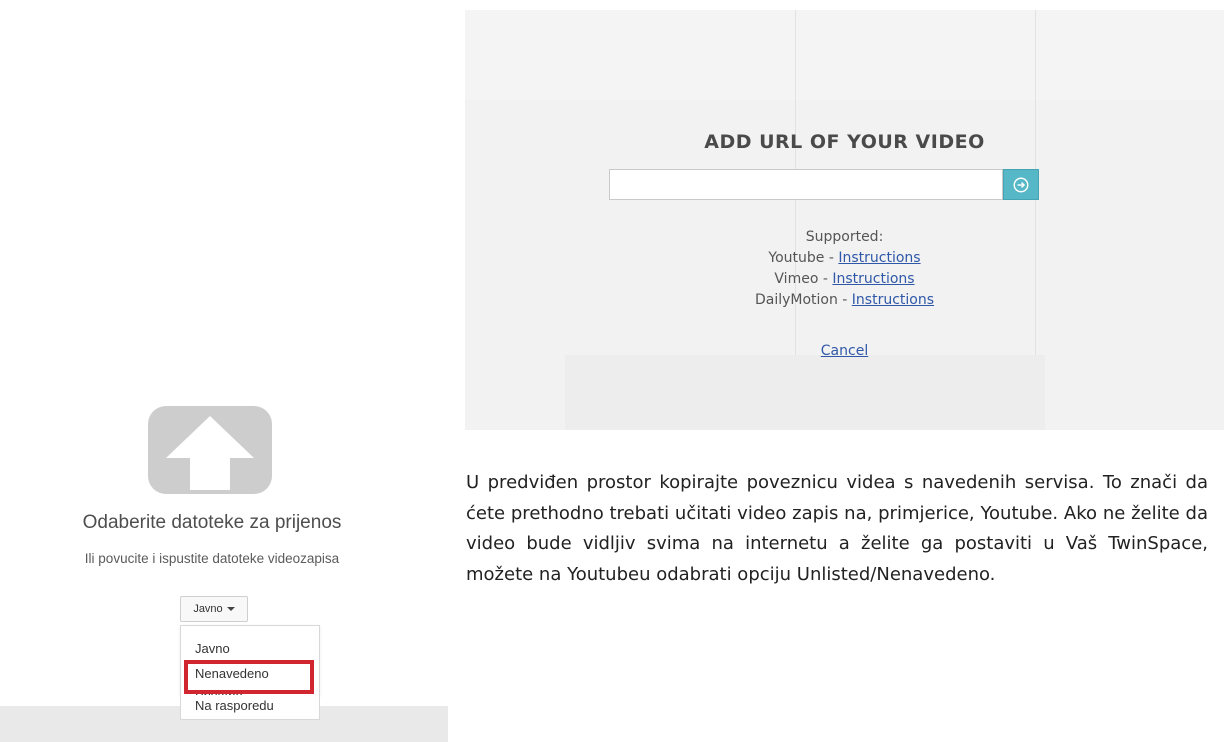  What do you see at coordinates (208, 609) in the screenshot?
I see `privacy-button-label: Javno` at bounding box center [208, 609].